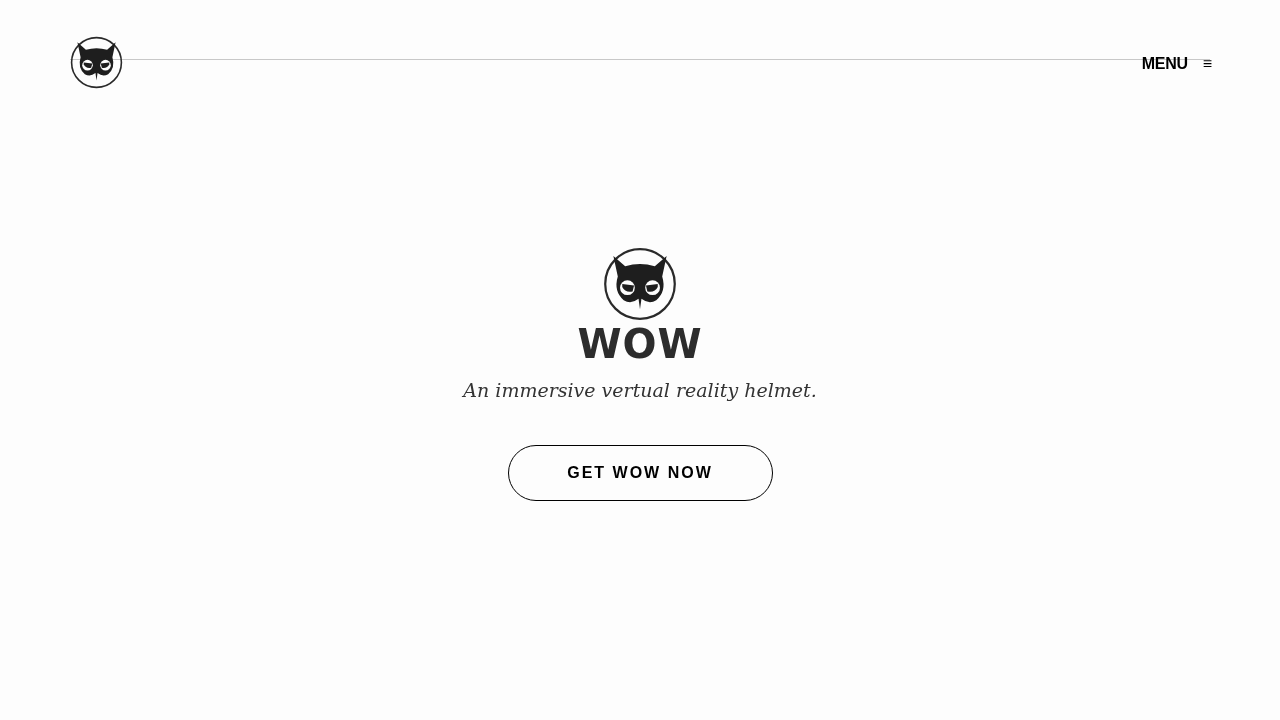 This screenshot has height=720, width=1280. Describe the element at coordinates (640, 344) in the screenshot. I see `brand-name: WOW` at that location.